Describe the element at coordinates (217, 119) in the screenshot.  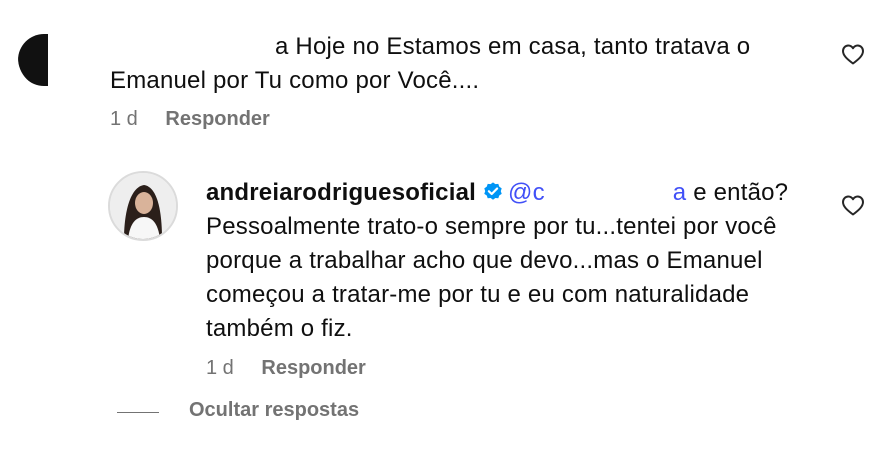
I see `reply-button: Responder` at that location.